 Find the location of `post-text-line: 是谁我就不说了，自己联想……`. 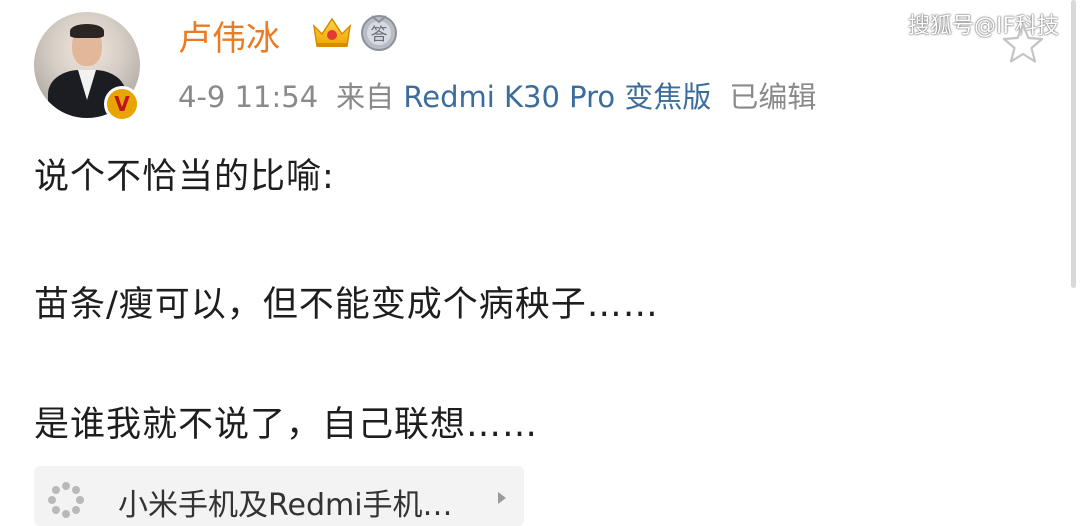

post-text-line: 是谁我就不说了，自己联想…… is located at coordinates (286, 425).